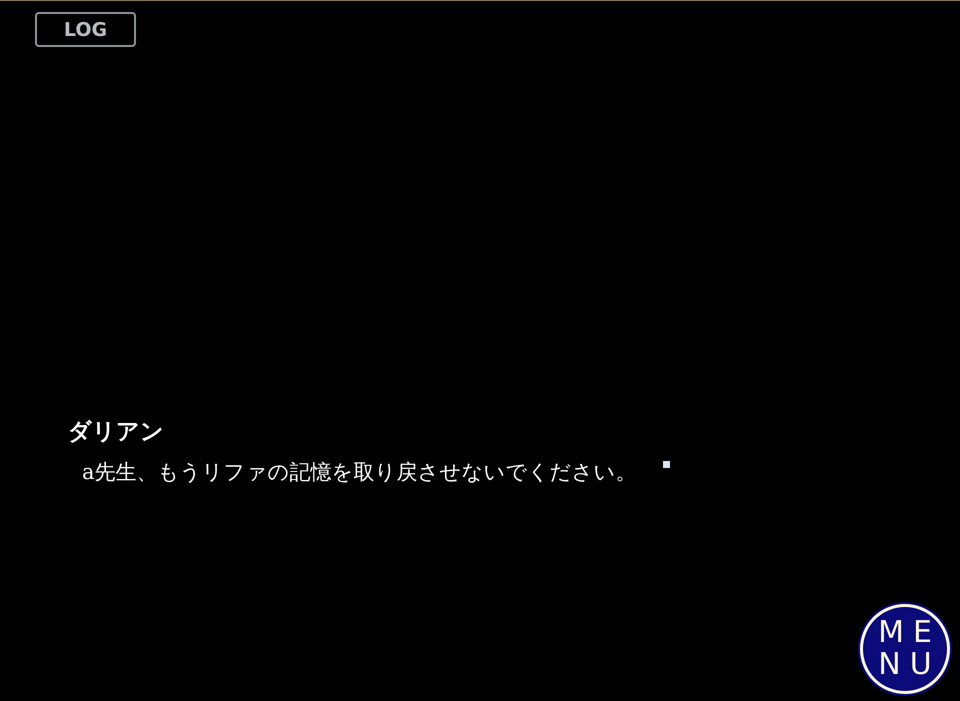 The image size is (960, 701). What do you see at coordinates (116, 432) in the screenshot?
I see `speaker-name: ダリアン` at bounding box center [116, 432].